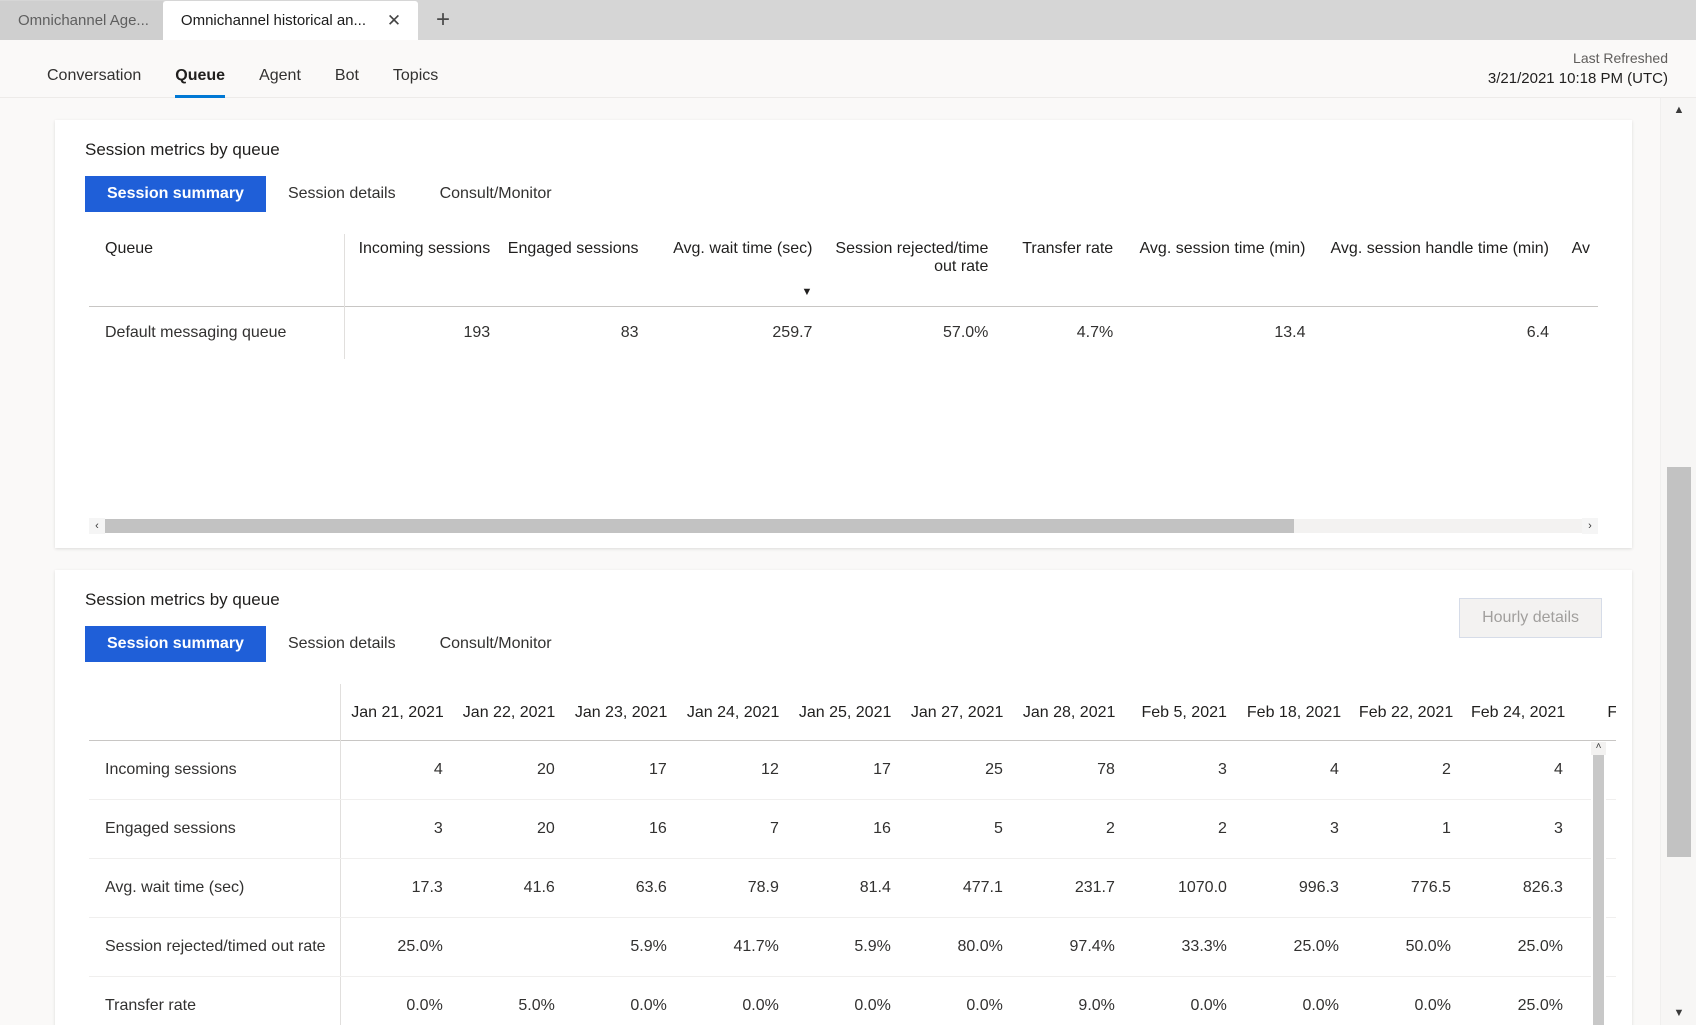  What do you see at coordinates (1598, 748) in the screenshot?
I see `scroll-up-icon: ˄` at bounding box center [1598, 748].